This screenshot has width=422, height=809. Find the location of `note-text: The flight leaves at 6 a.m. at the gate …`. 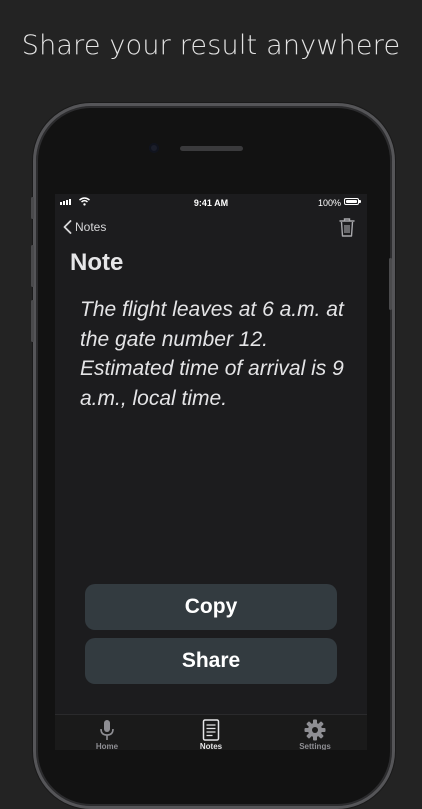

note-text: The flight leaves at 6 a.m. at the gate … is located at coordinates (212, 354).